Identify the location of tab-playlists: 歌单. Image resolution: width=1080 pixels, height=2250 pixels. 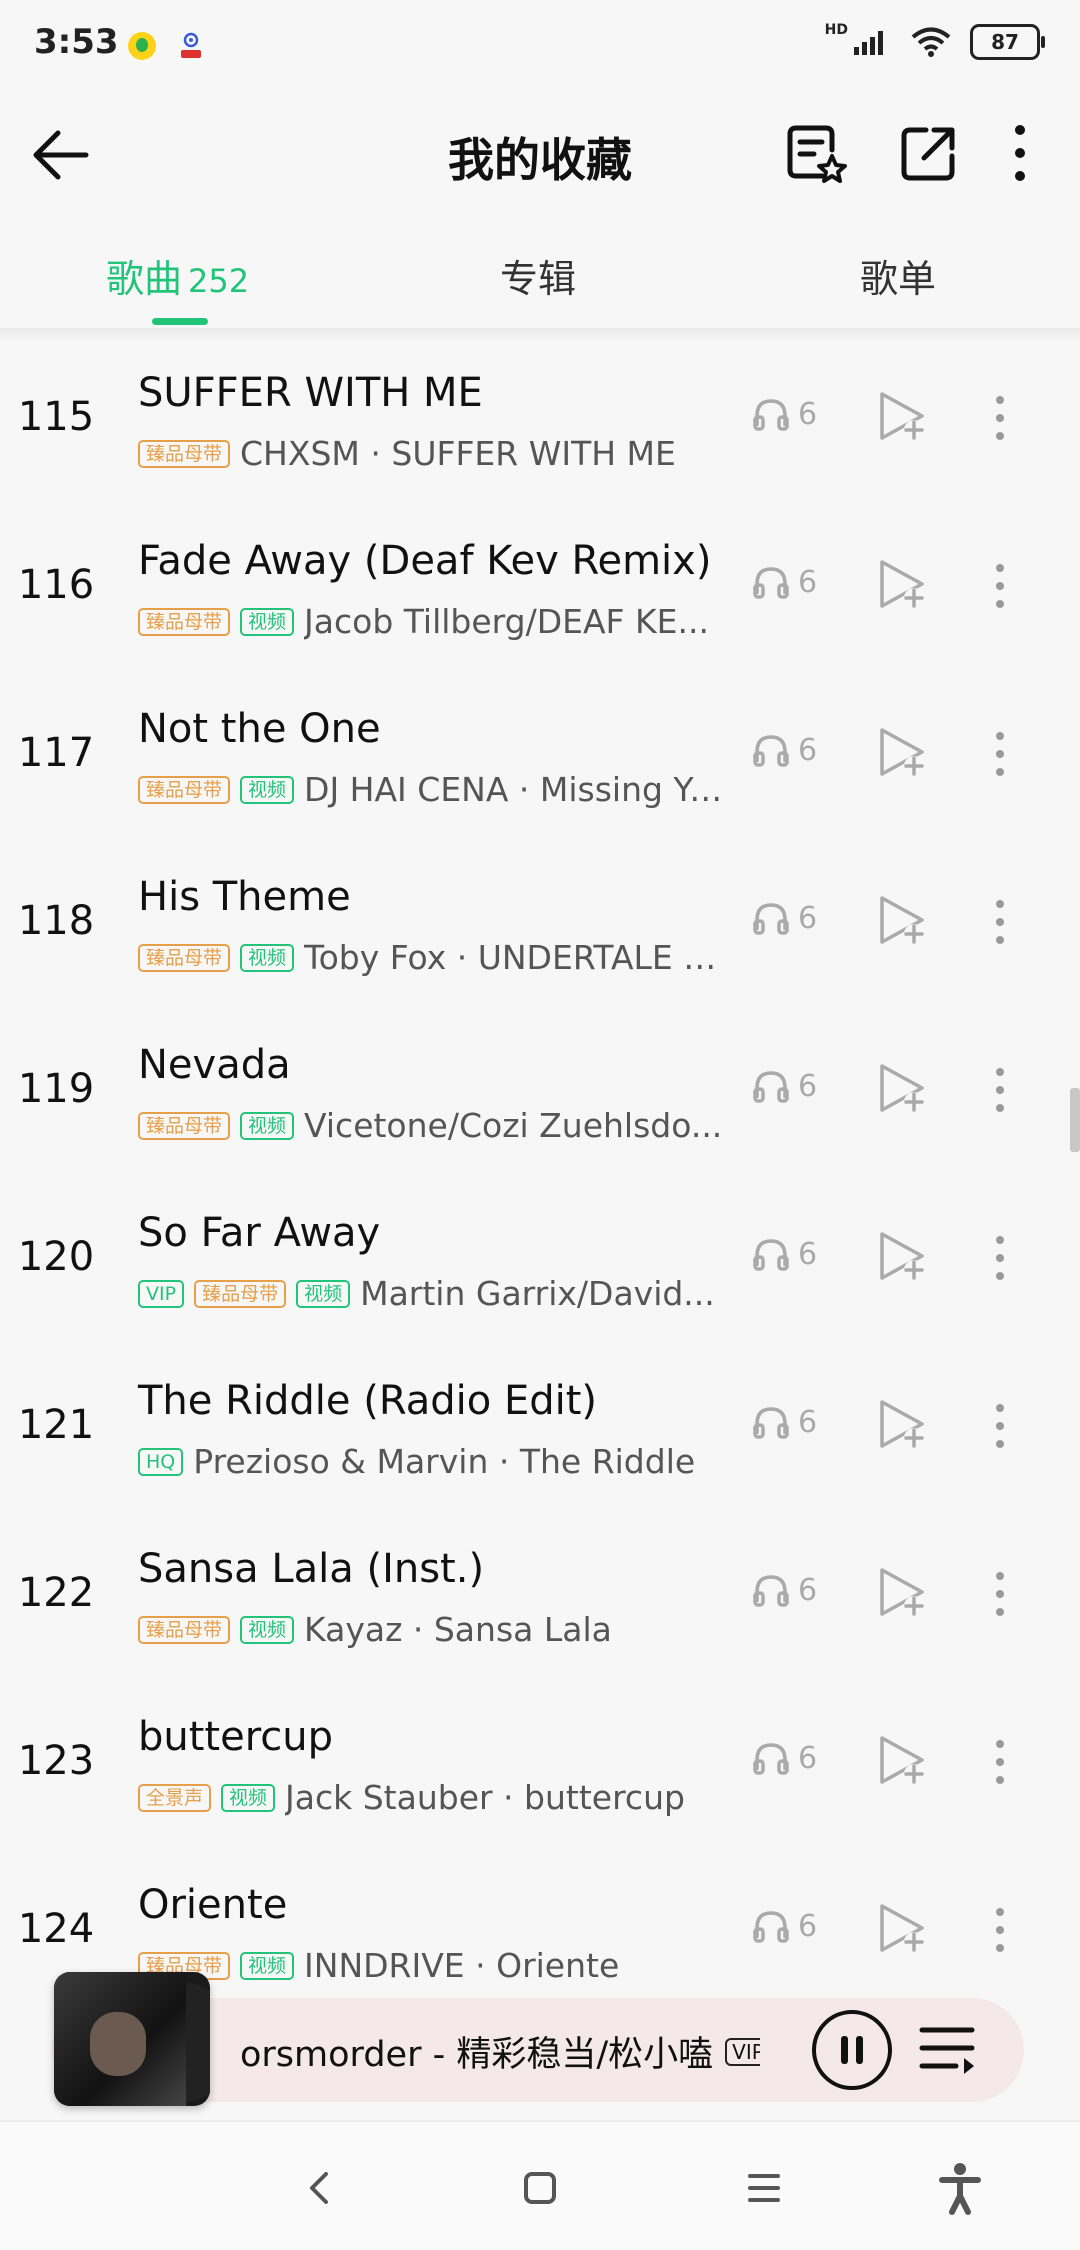
(898, 275).